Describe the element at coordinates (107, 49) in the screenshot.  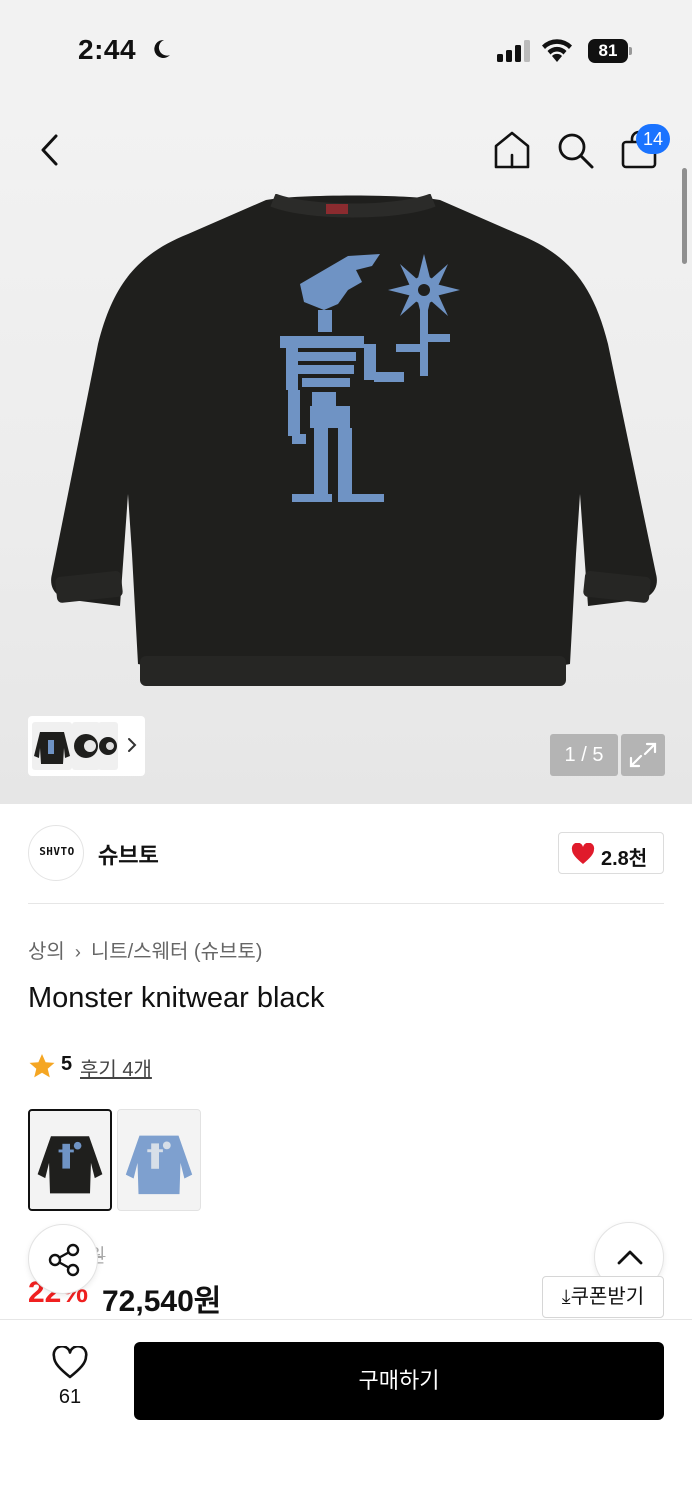
I see `status-time: 2:44` at that location.